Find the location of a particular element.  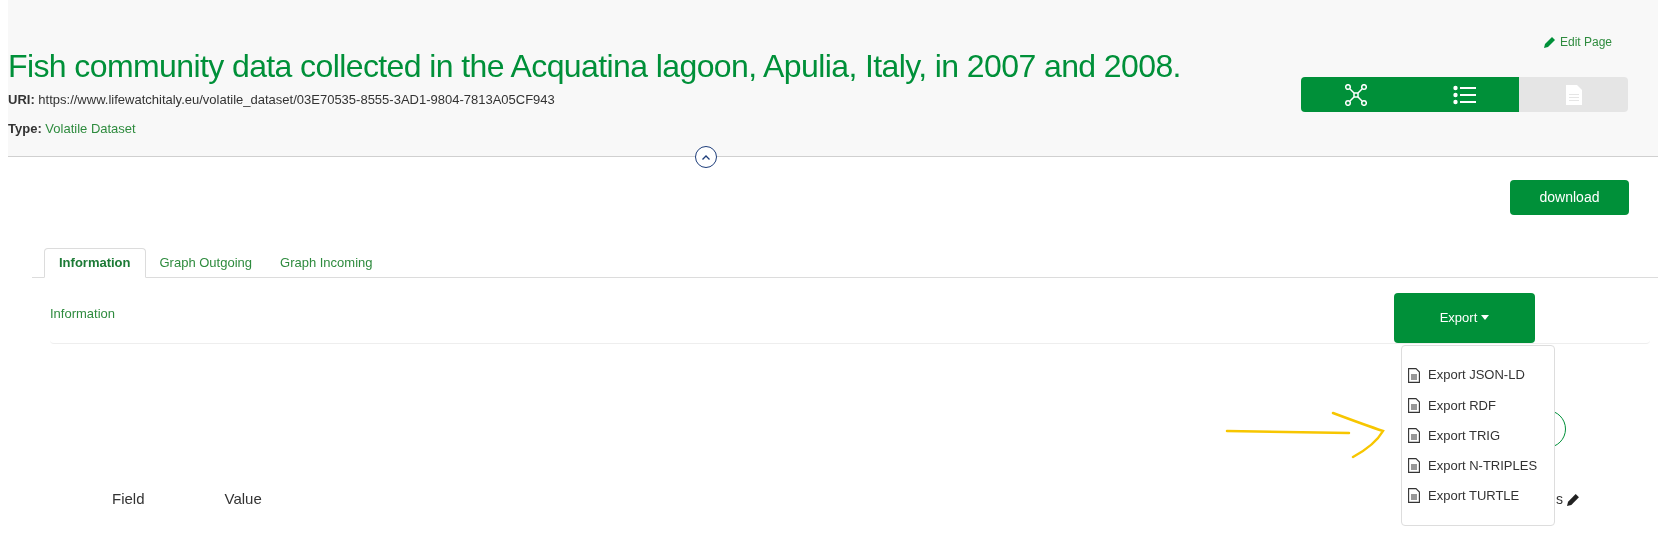

network-icon is located at coordinates (1355, 94).